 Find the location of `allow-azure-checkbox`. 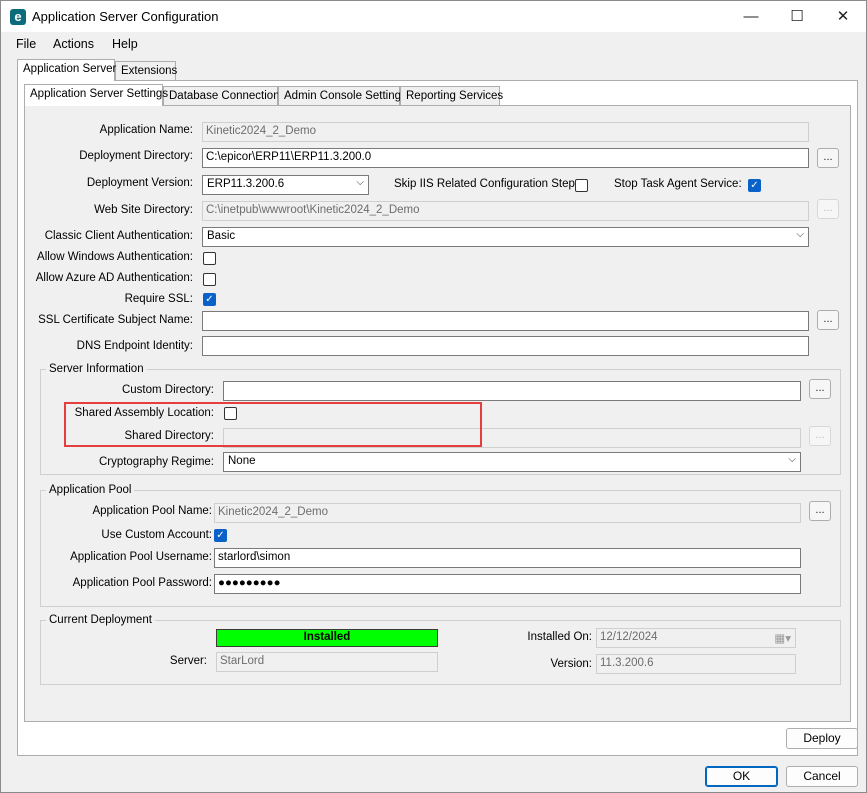

allow-azure-checkbox is located at coordinates (209, 279).